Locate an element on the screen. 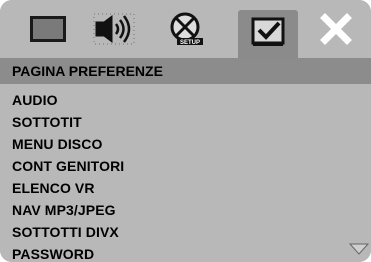 This screenshot has width=371, height=262. tab-audio-setup is located at coordinates (114, 31).